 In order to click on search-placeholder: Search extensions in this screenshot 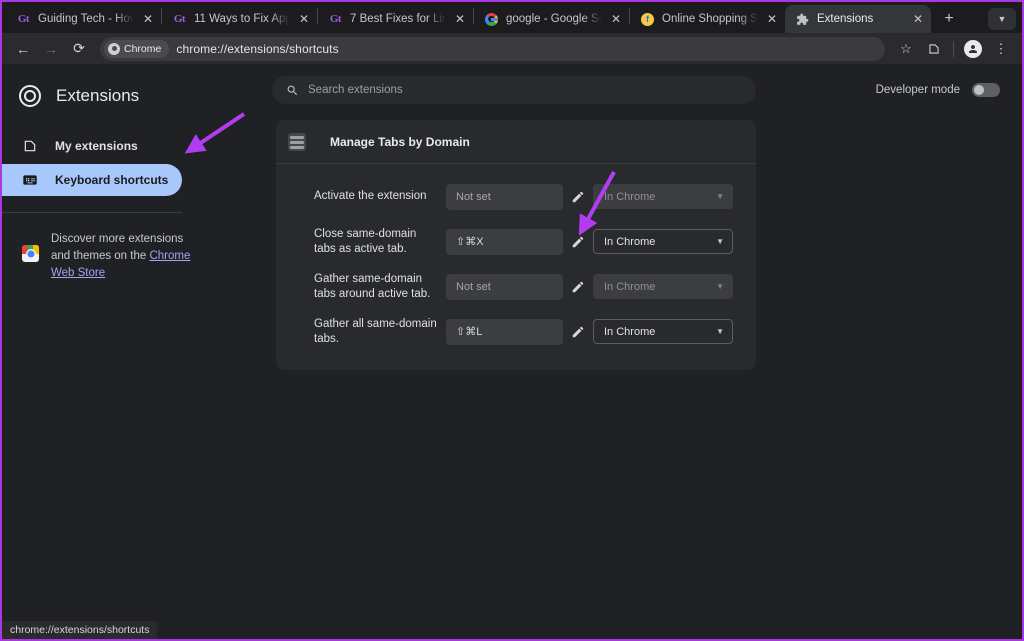, I will do `click(355, 90)`.